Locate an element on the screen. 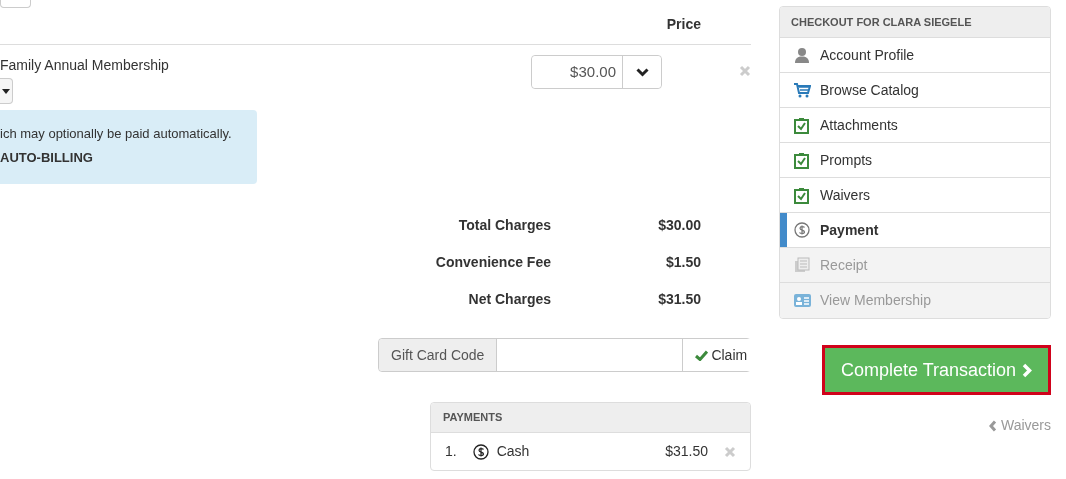 This screenshot has height=479, width=1066. total-label: Total Charges is located at coordinates (504, 225).